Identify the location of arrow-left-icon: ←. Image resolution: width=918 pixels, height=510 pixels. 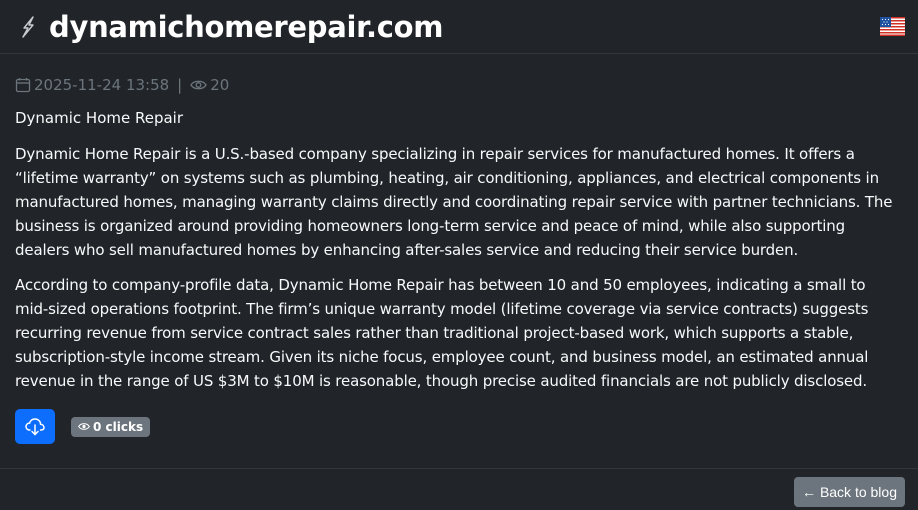
(808, 492).